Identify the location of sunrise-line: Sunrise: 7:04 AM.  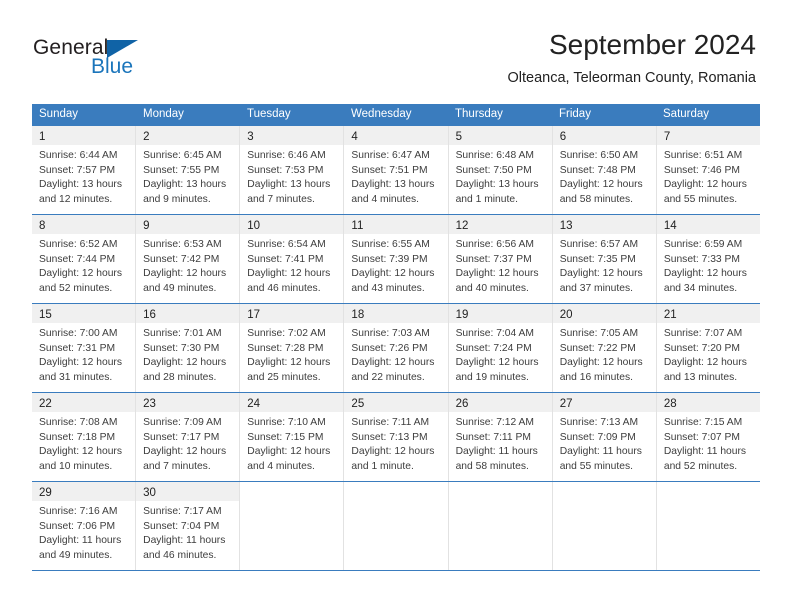
(494, 333).